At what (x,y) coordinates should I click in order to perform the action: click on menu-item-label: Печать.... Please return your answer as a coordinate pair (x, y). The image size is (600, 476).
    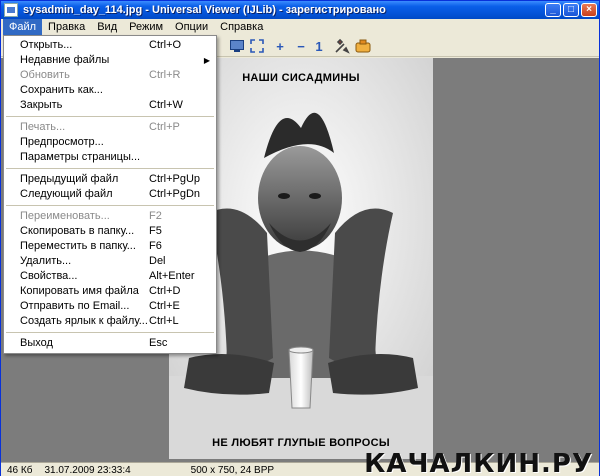
    Looking at the image, I should click on (43, 127).